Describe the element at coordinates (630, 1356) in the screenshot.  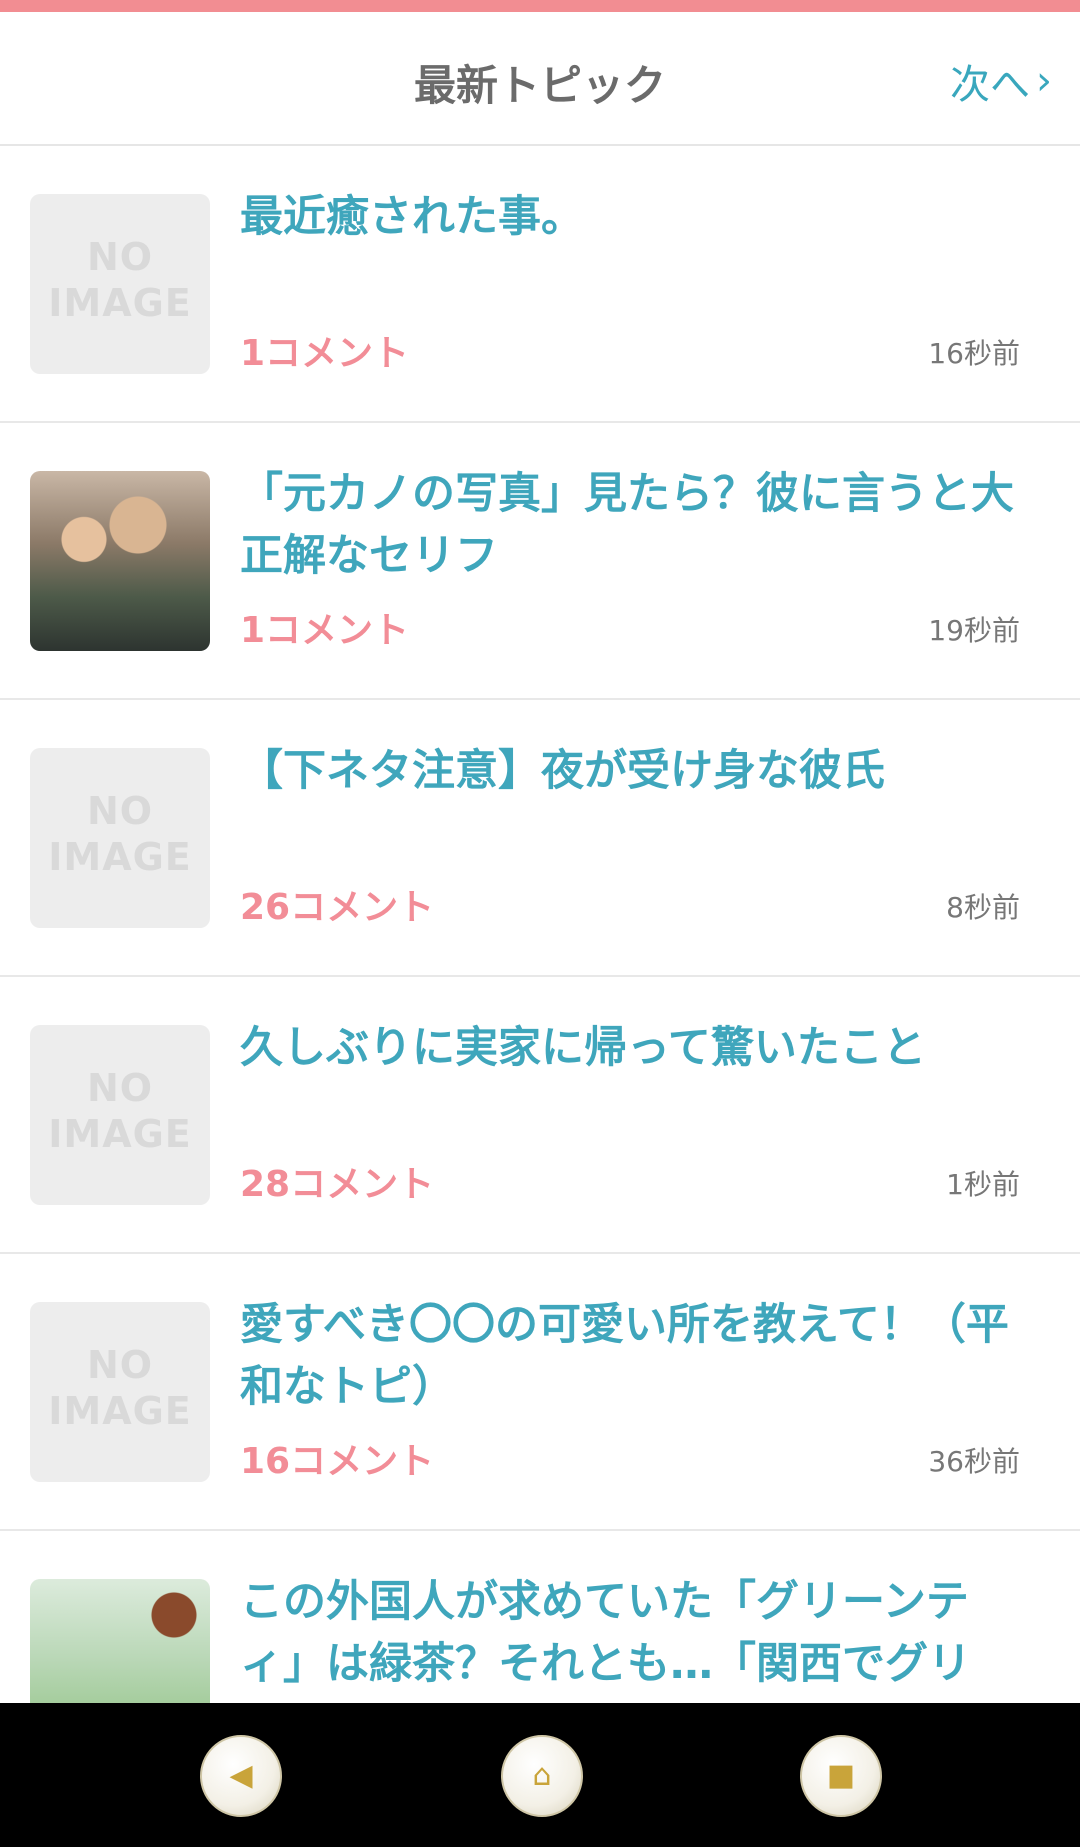
I see `topic-title: 愛すべき〇〇の可愛い所を教えて！（平和なトピ）` at that location.